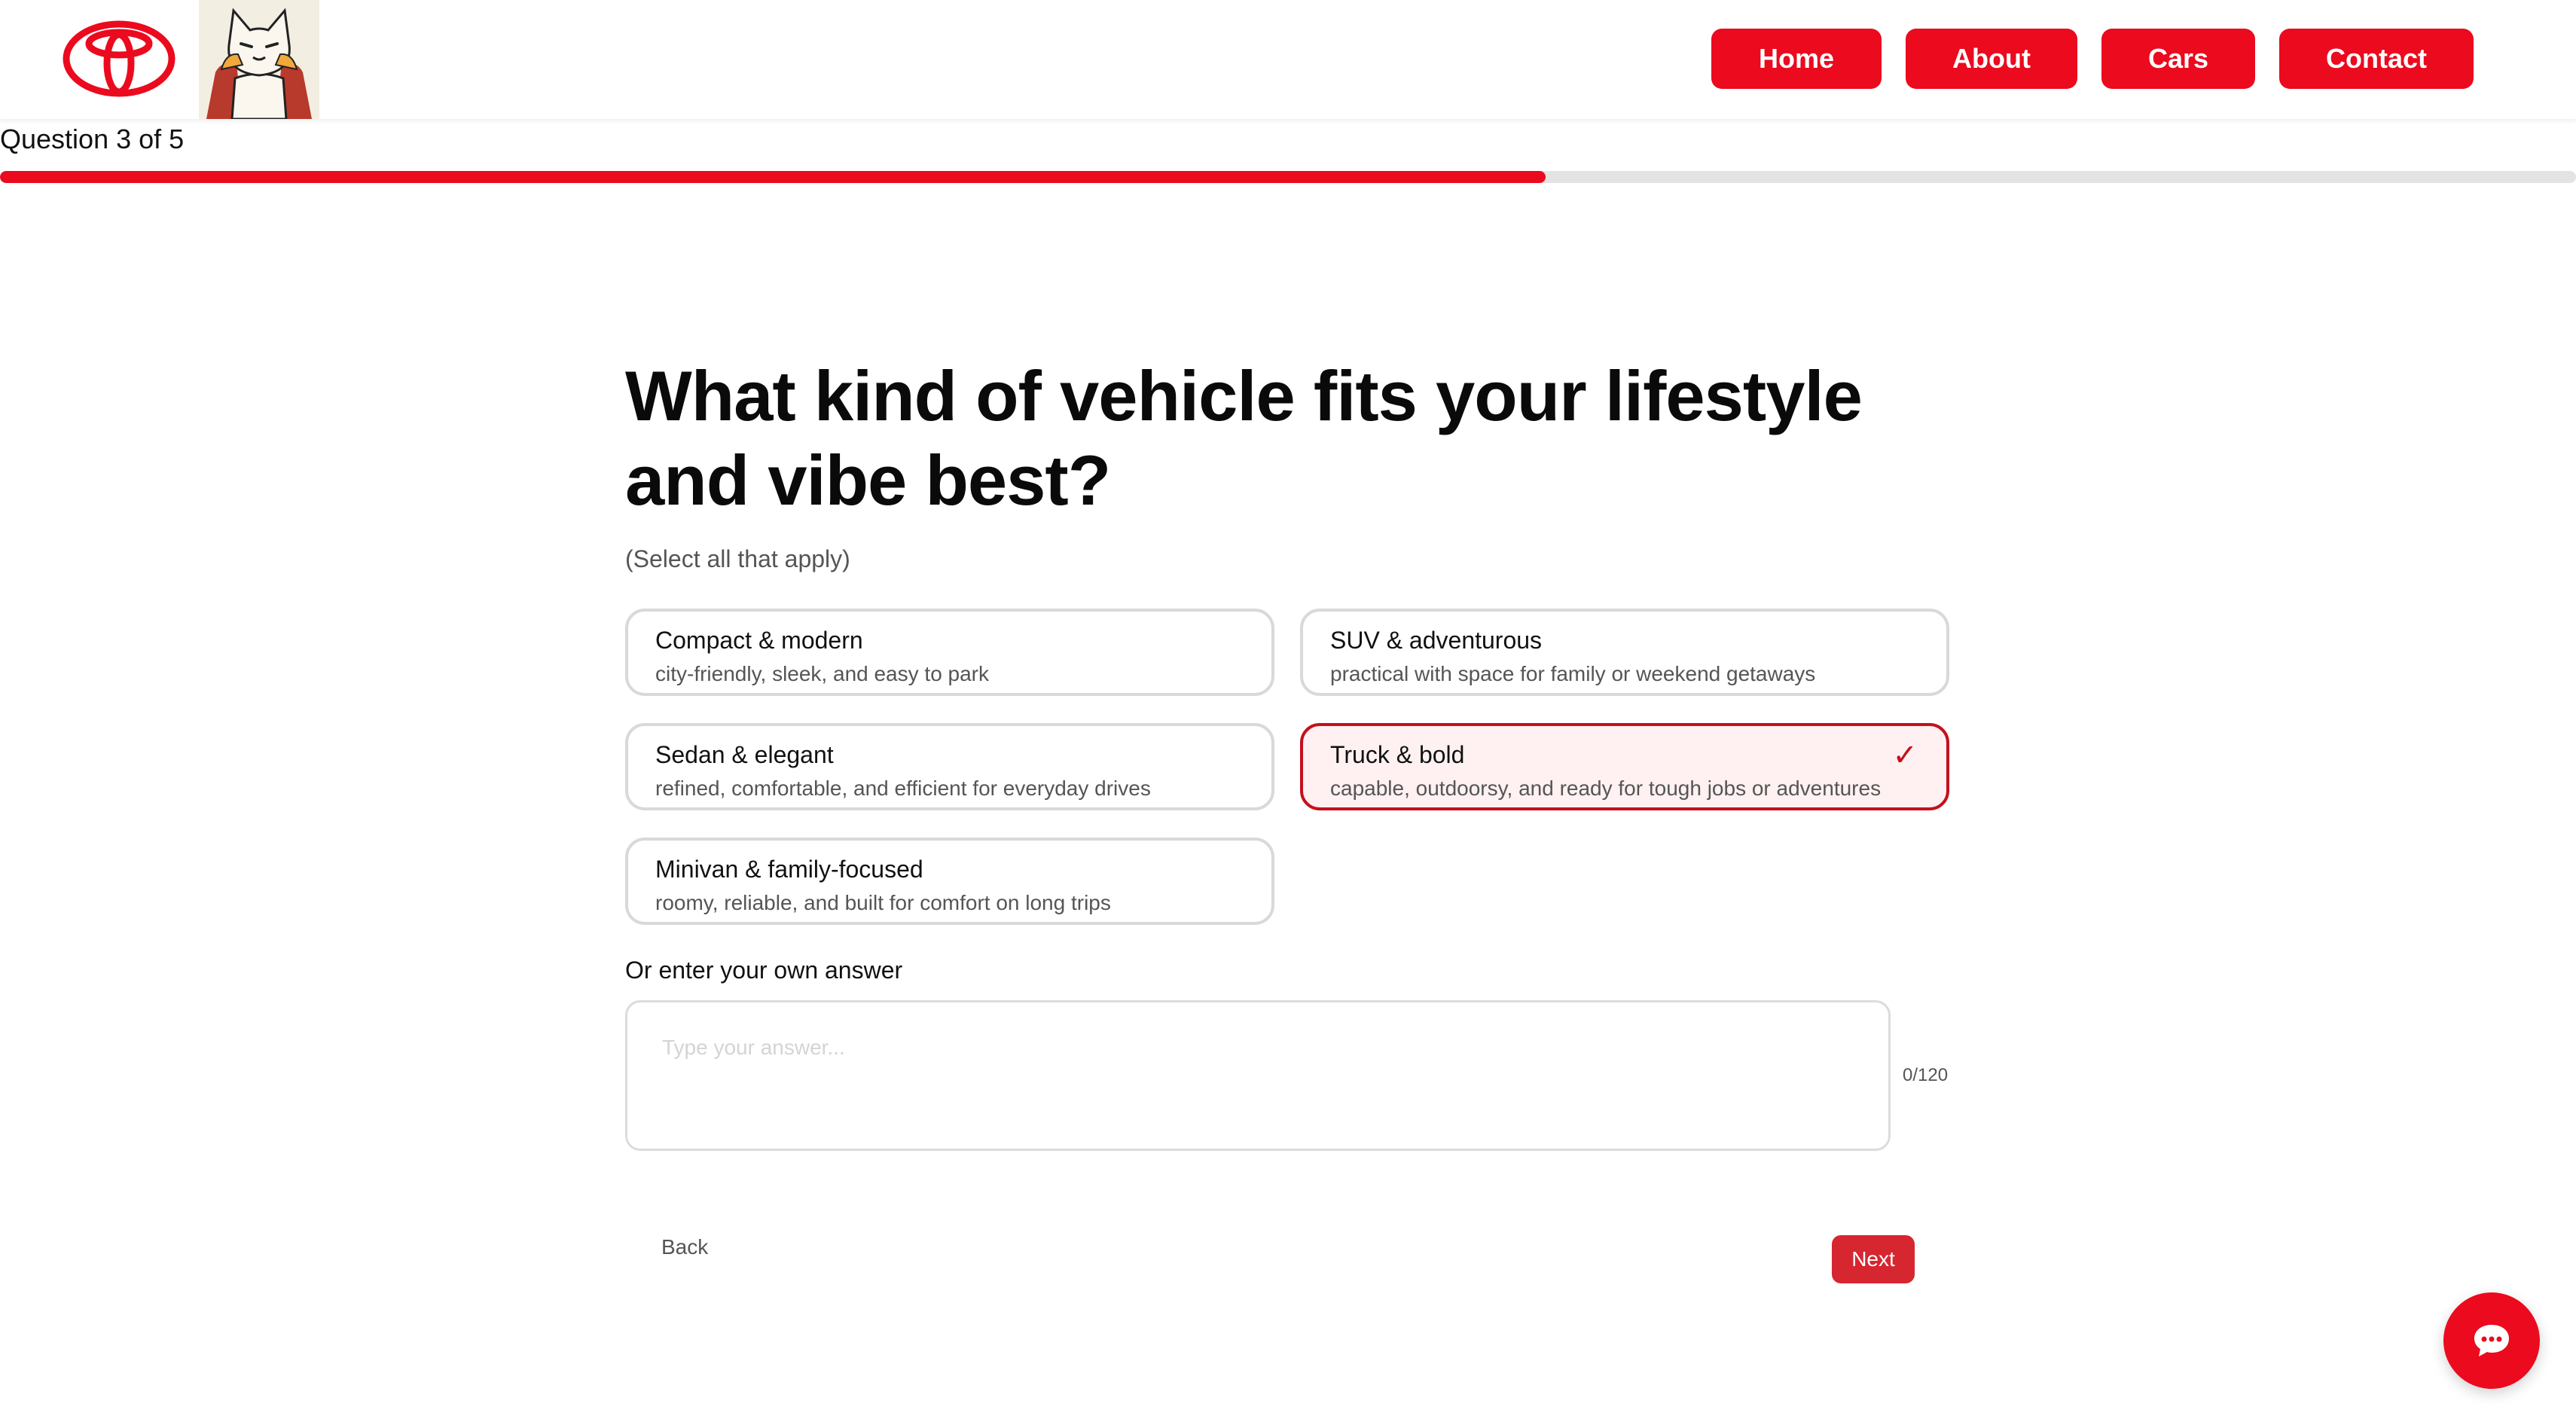 Image resolution: width=2576 pixels, height=1425 pixels. What do you see at coordinates (2178, 59) in the screenshot?
I see `nav-cars-button: Cars` at bounding box center [2178, 59].